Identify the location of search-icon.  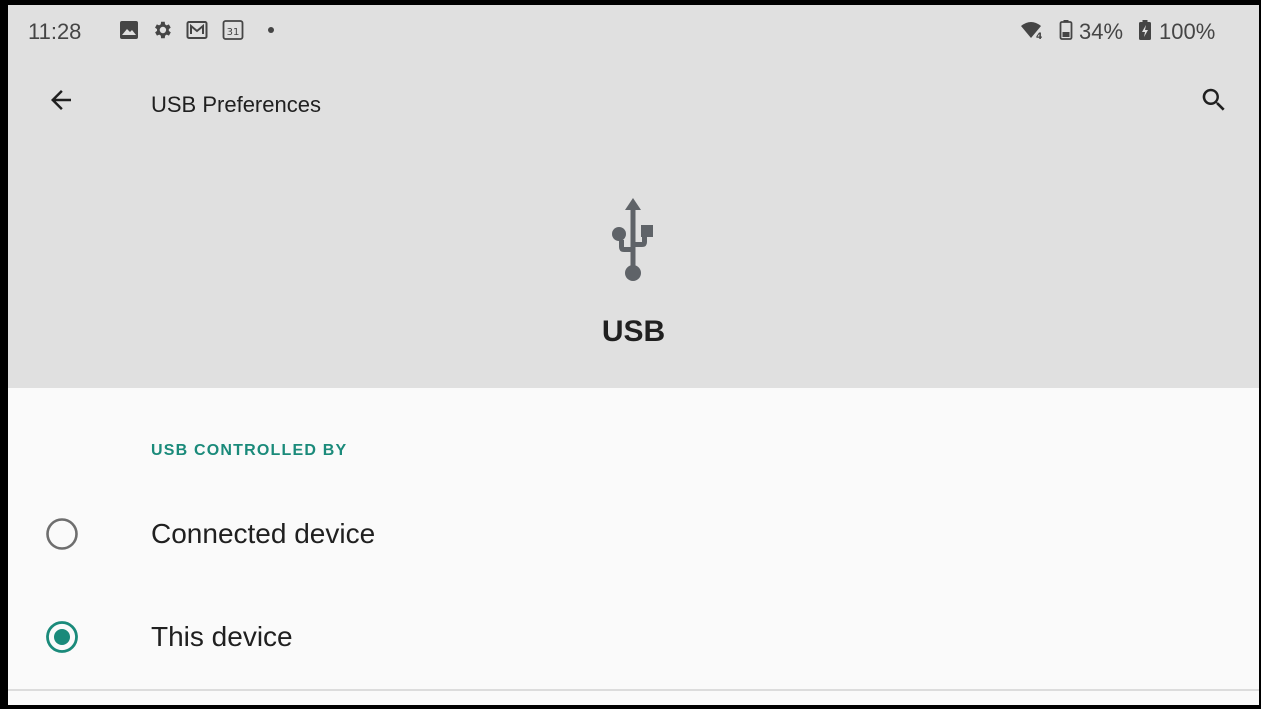
(1214, 102).